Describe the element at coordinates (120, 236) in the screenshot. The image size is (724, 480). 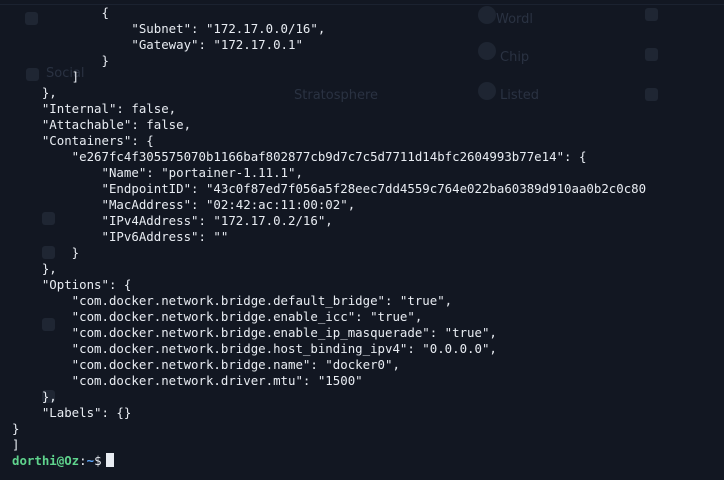
I see `output-line: "IPv6Address": ""` at that location.